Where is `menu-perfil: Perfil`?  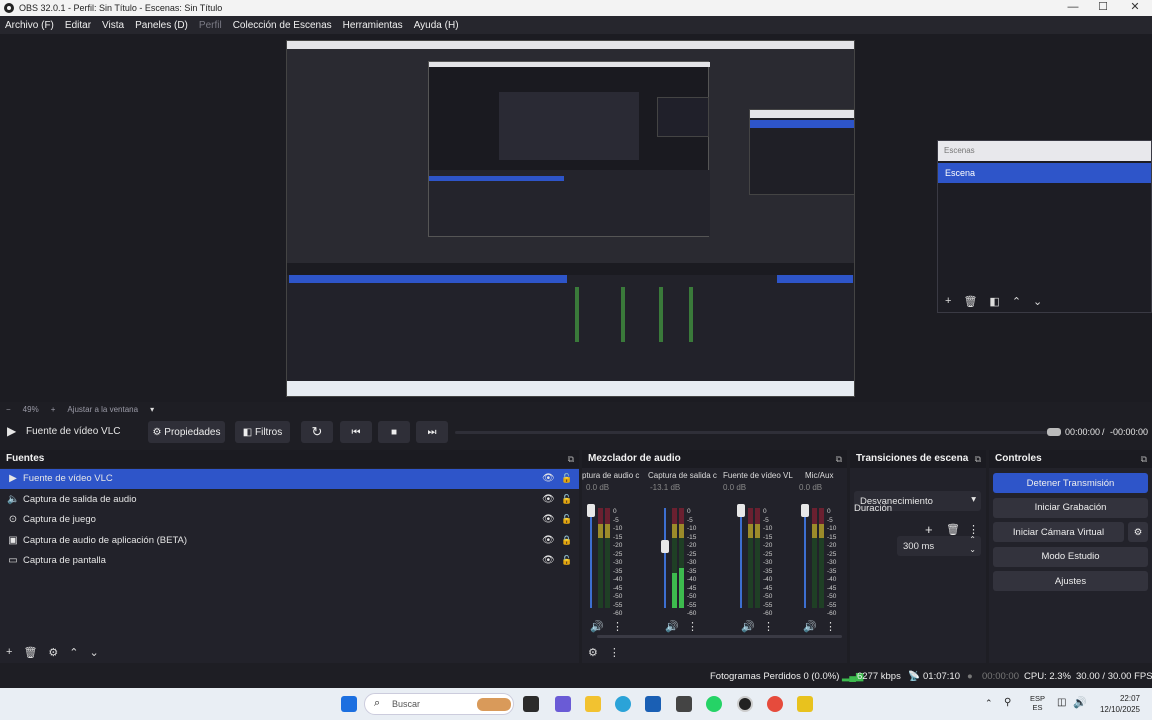
menu-perfil: Perfil is located at coordinates (210, 25).